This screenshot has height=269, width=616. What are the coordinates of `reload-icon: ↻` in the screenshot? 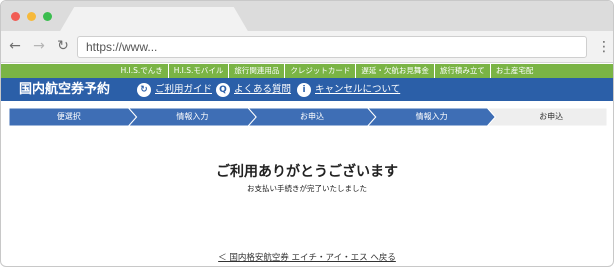 It's located at (63, 46).